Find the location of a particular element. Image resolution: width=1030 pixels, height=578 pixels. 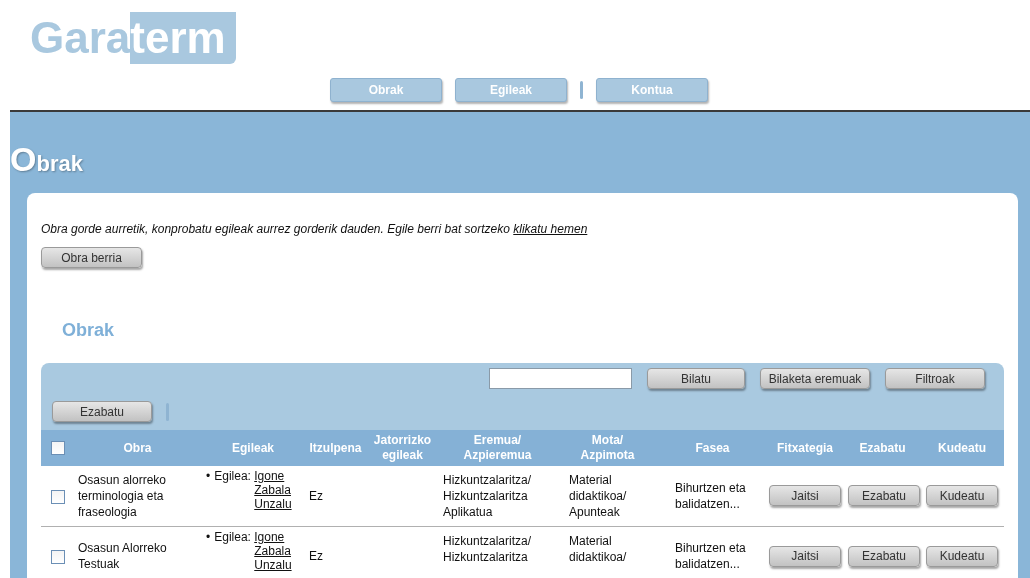

toolbar-button: Filtroak is located at coordinates (935, 378).